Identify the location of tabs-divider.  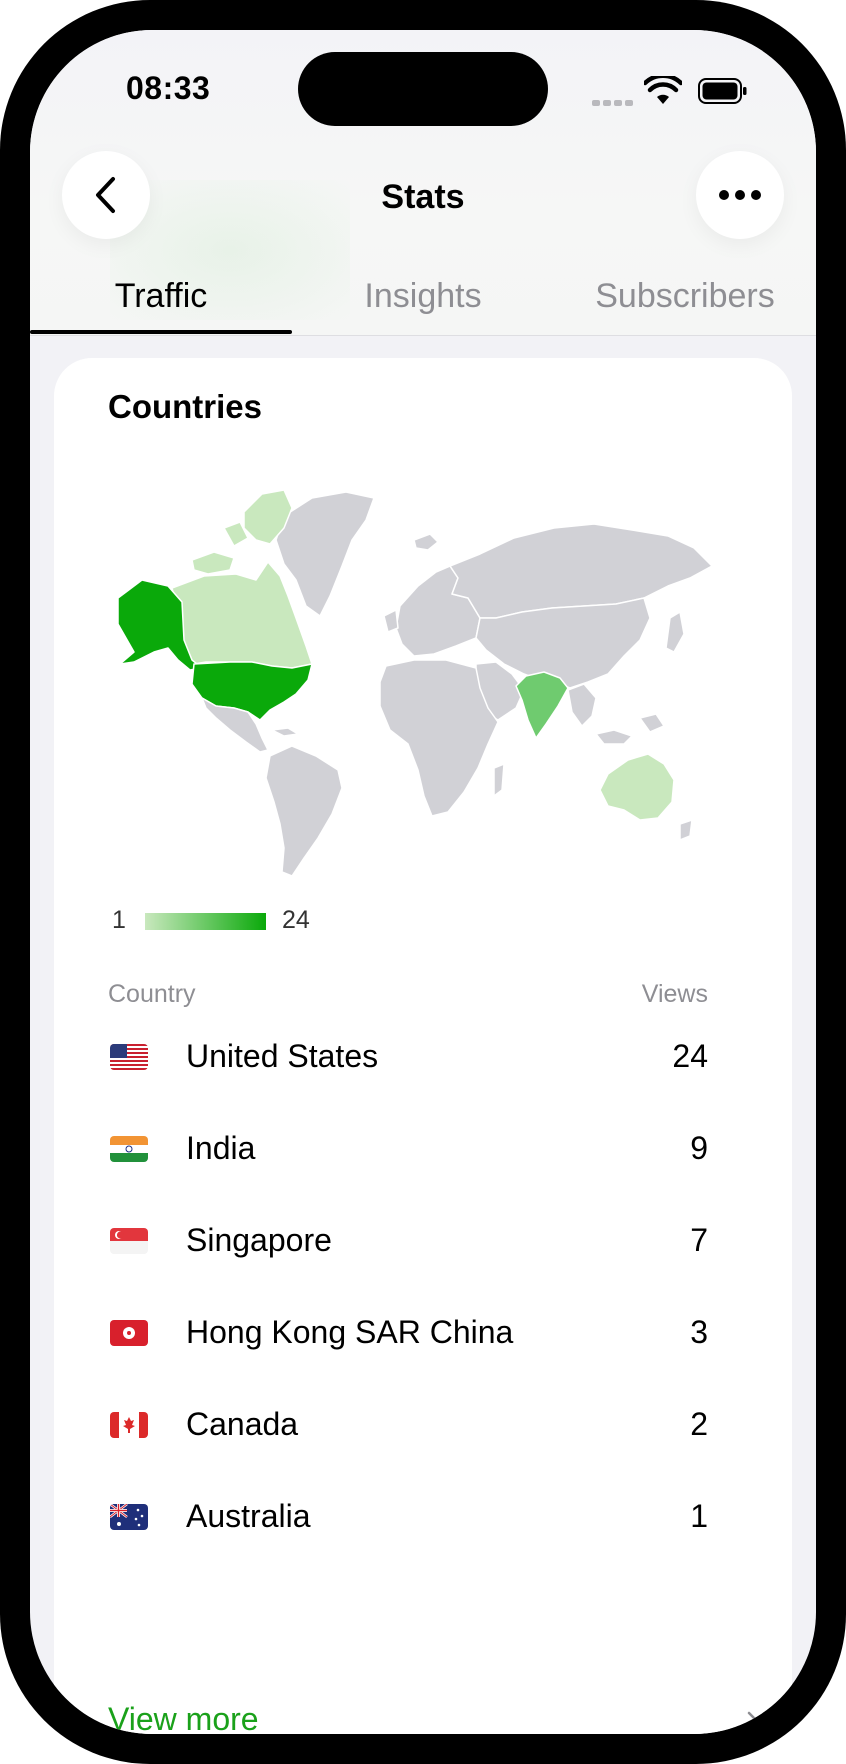
(423, 335).